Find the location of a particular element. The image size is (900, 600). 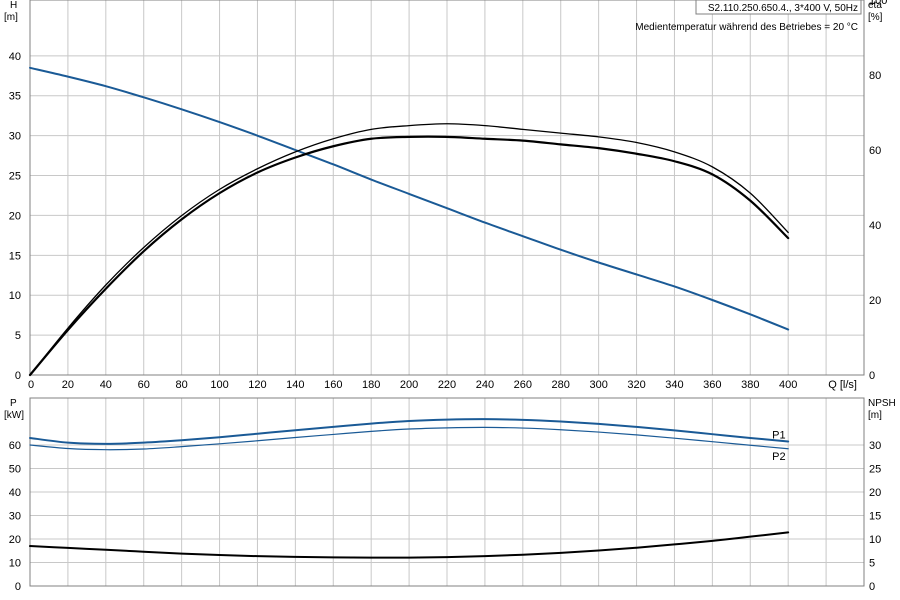

lower-left-tick-label: 0 is located at coordinates (18, 587).